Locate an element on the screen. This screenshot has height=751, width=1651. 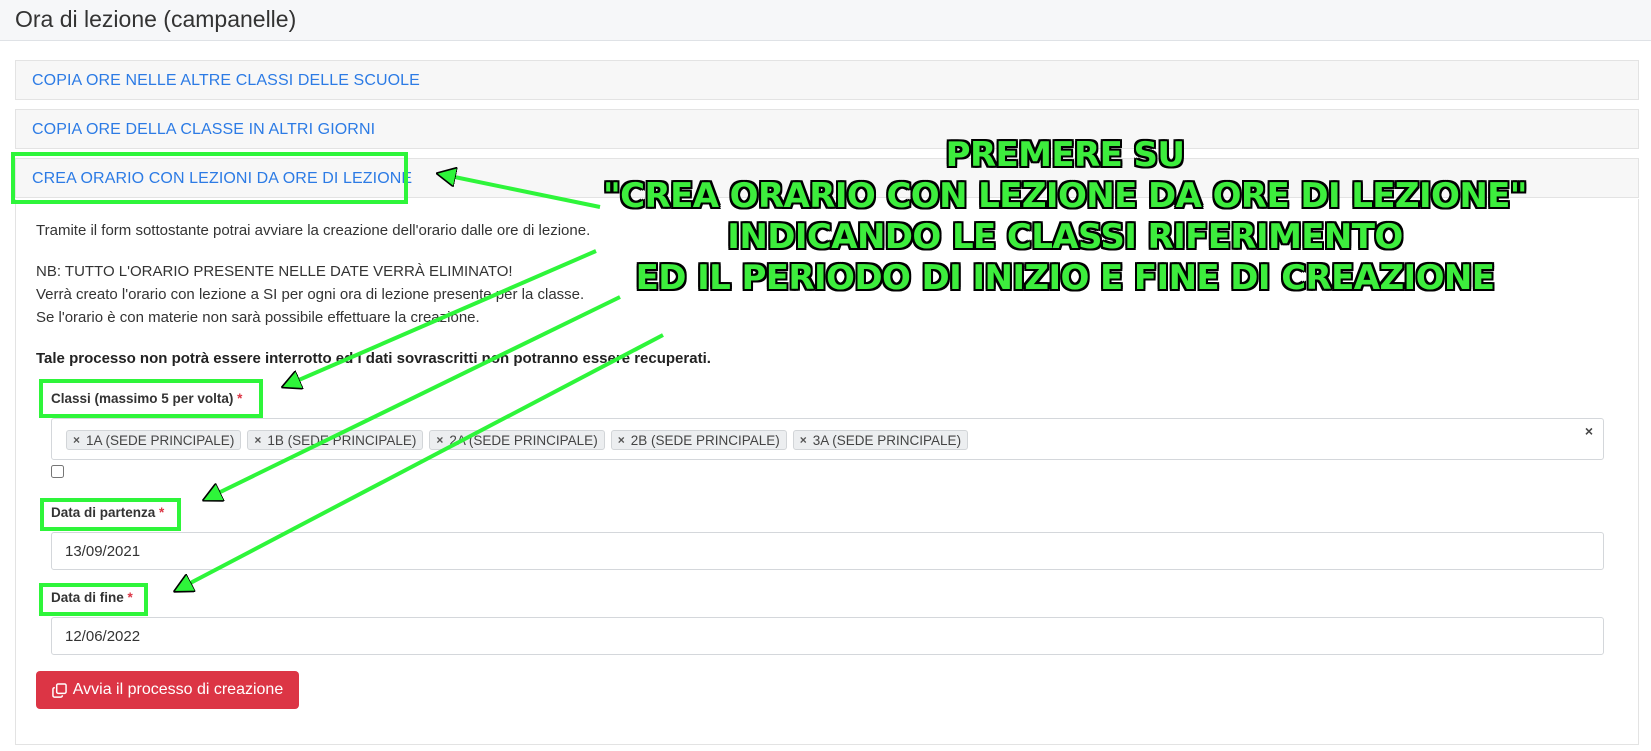
arrow-to-data-partenza is located at coordinates (413, 397).